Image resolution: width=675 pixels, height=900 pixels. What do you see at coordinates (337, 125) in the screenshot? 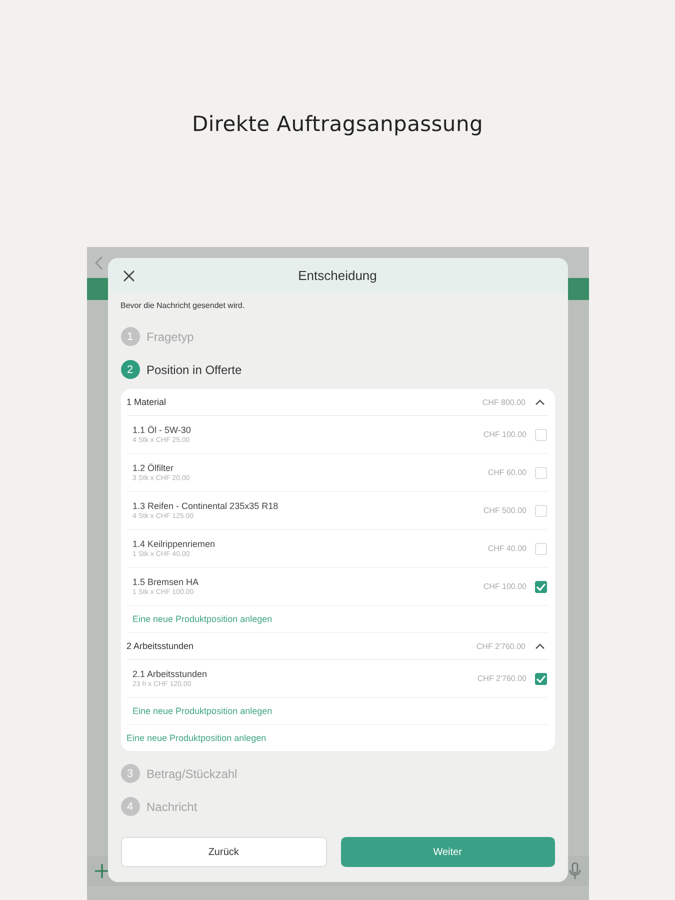
I see `headline: Direkte Auftragsanpassung` at bounding box center [337, 125].